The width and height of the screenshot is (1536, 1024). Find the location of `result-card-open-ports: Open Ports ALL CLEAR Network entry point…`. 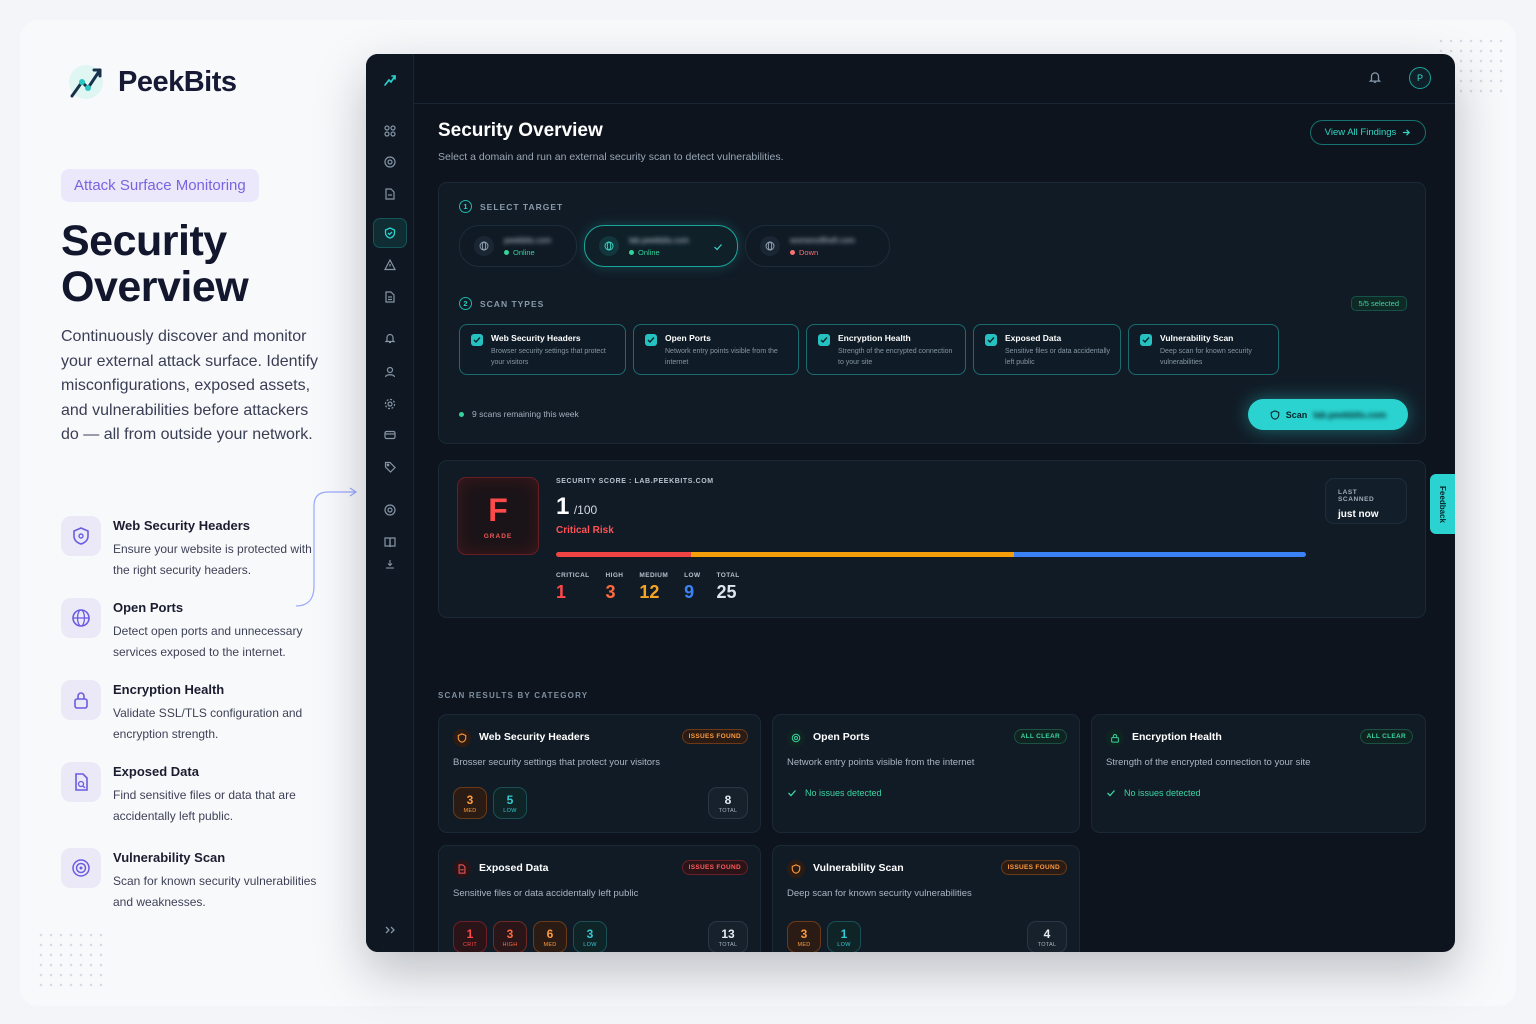

result-card-open-ports: Open Ports ALL CLEAR Network entry point… is located at coordinates (926, 773).